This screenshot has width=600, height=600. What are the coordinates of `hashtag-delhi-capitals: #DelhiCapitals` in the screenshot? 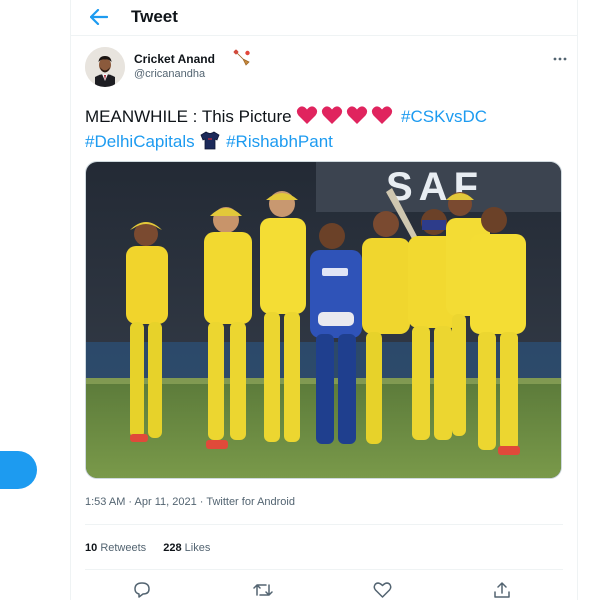 It's located at (140, 141).